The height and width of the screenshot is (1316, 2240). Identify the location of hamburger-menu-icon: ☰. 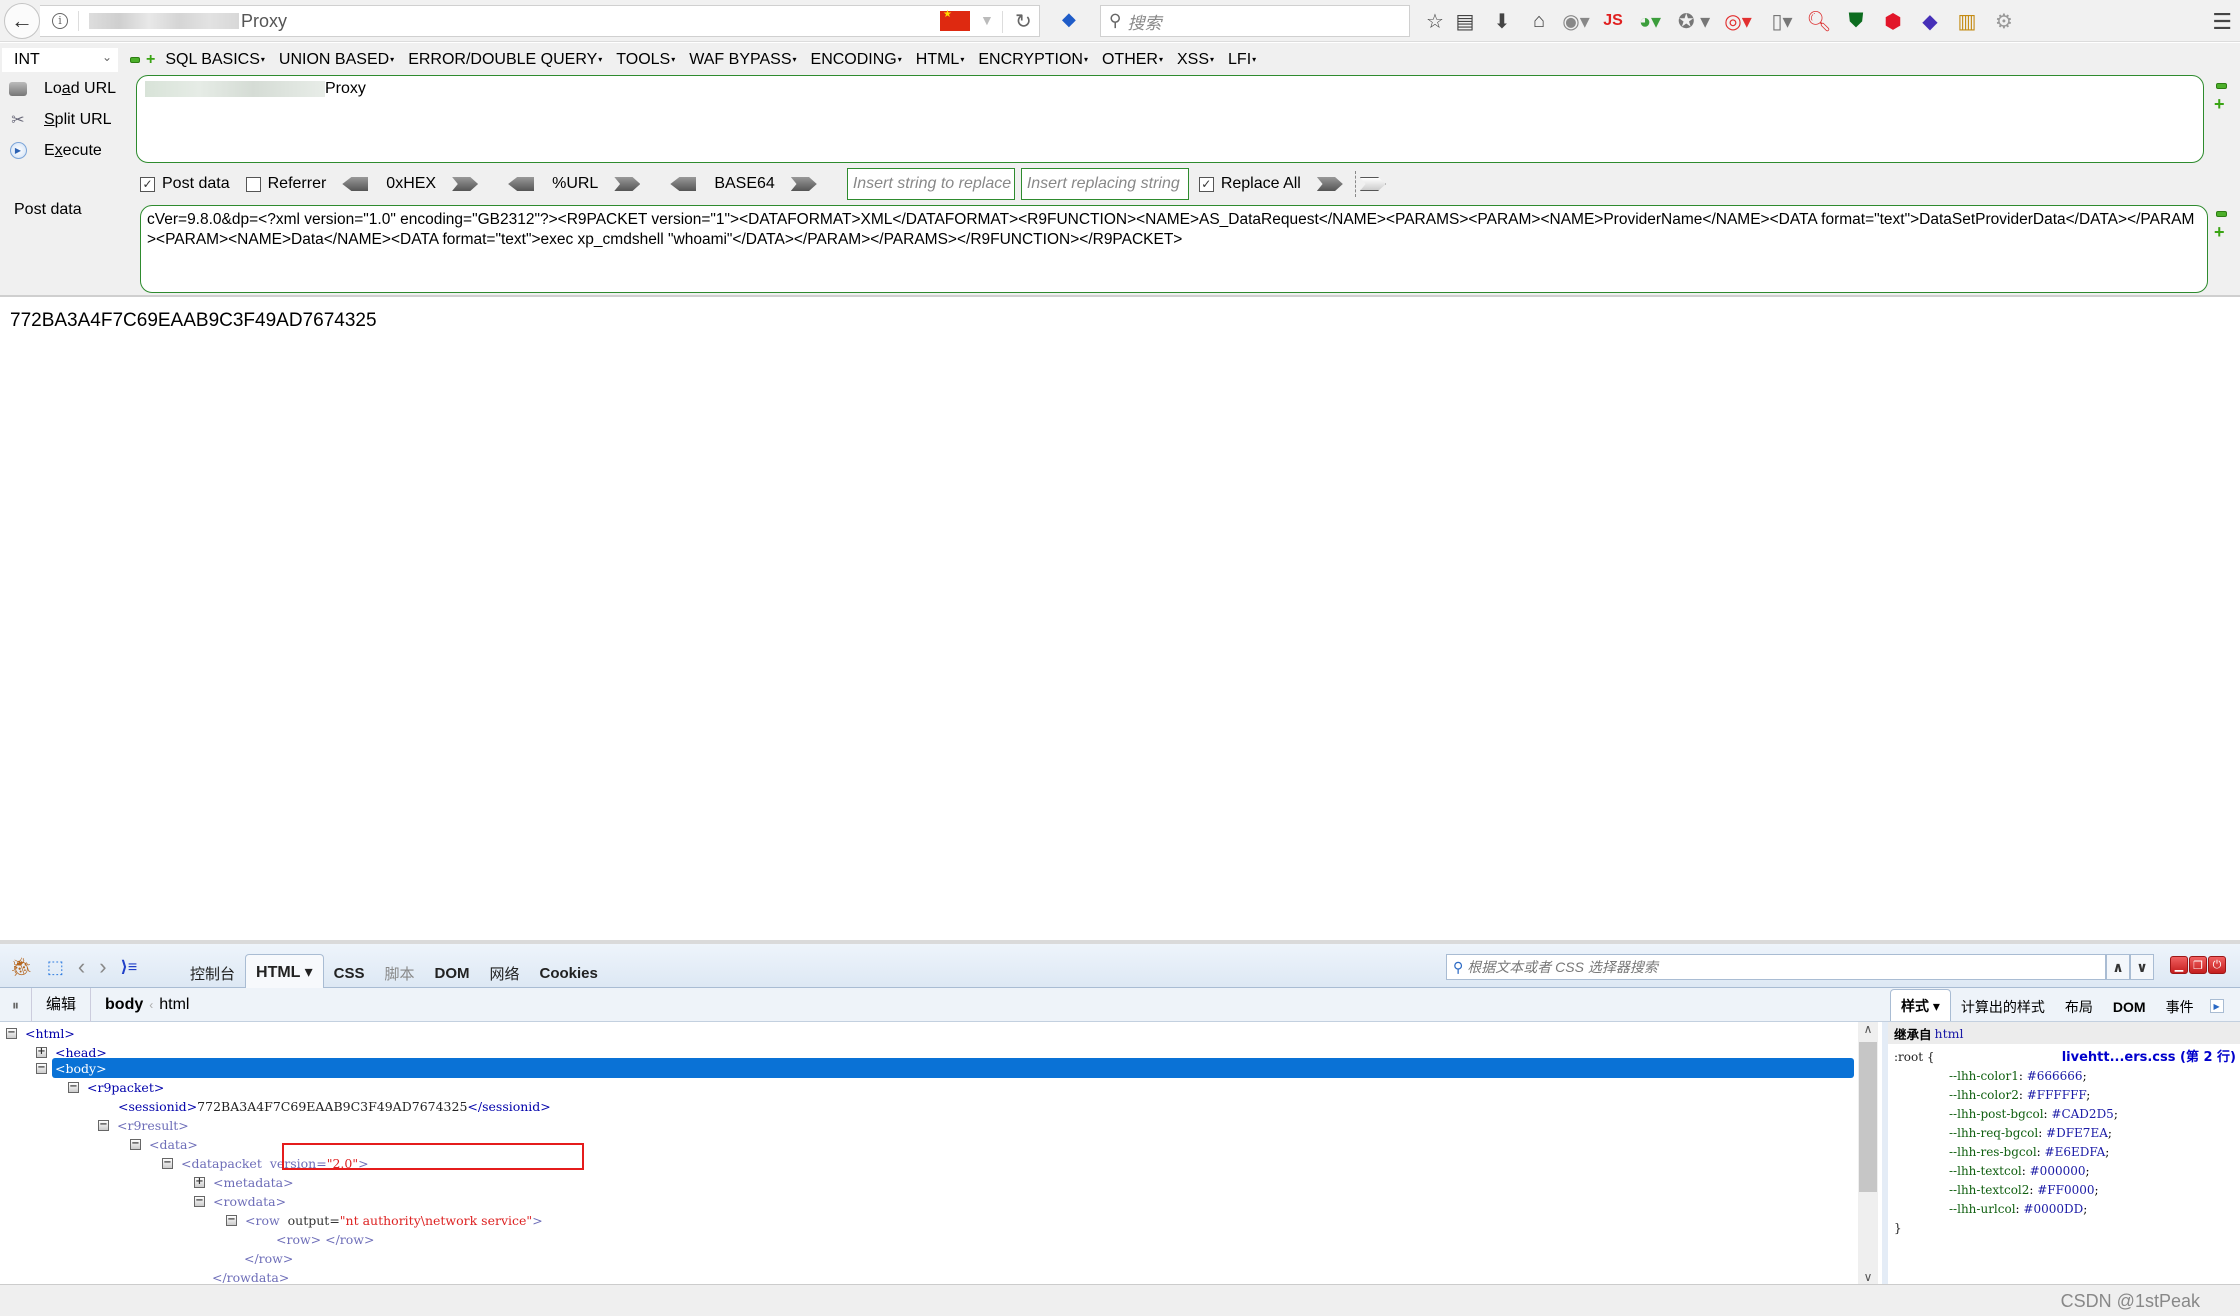
(2222, 22).